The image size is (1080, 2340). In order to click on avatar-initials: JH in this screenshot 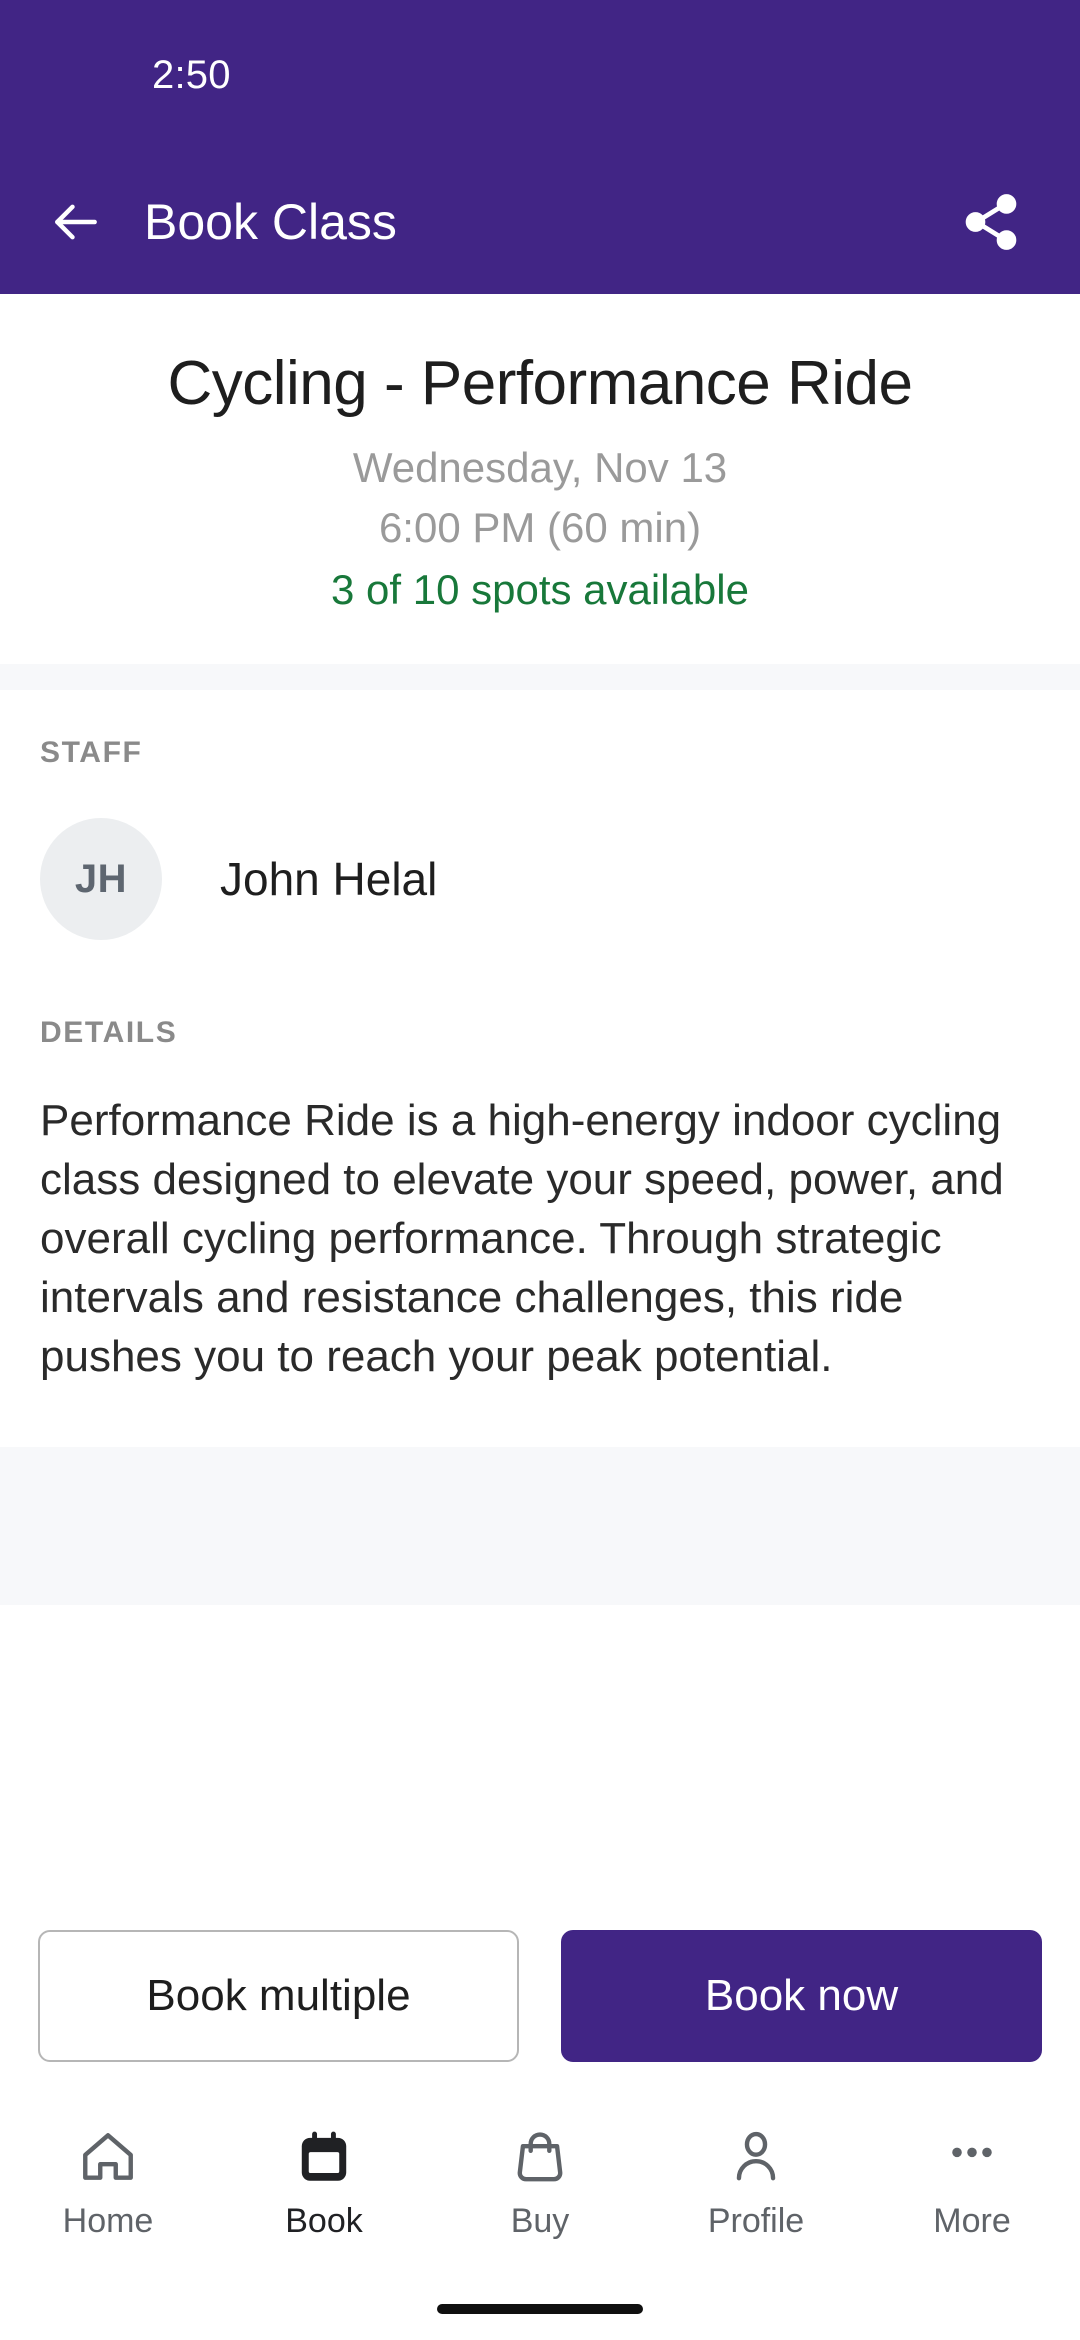, I will do `click(101, 878)`.